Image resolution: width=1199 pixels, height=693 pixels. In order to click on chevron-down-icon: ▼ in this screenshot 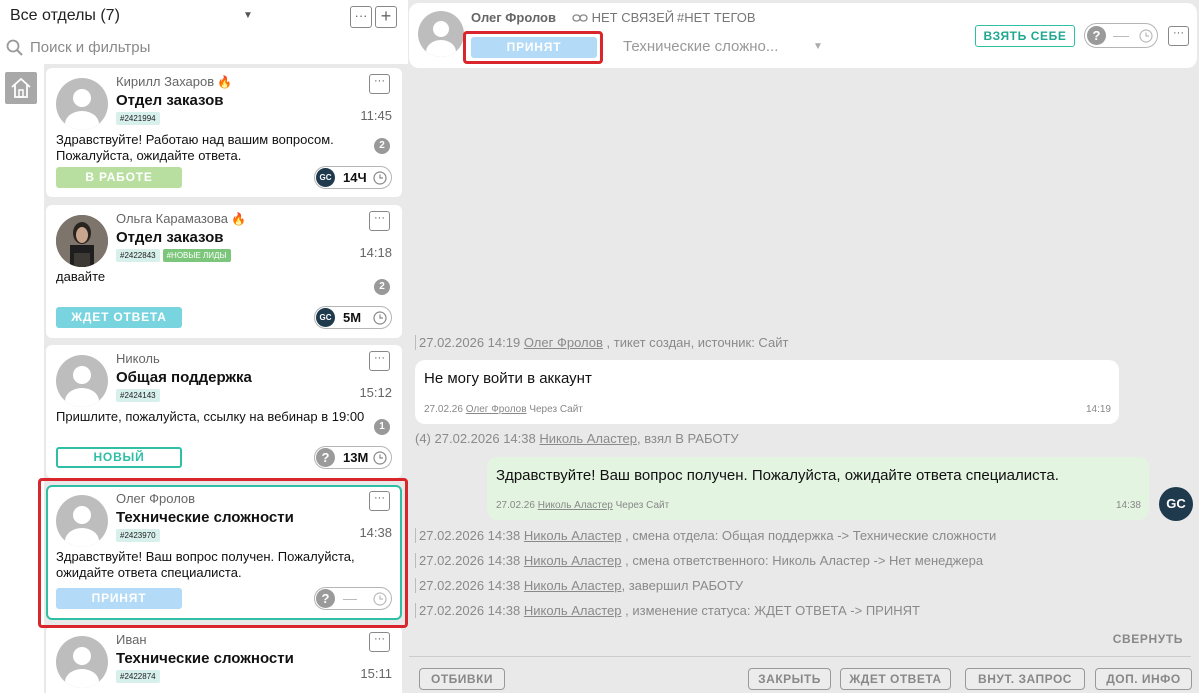, I will do `click(818, 46)`.